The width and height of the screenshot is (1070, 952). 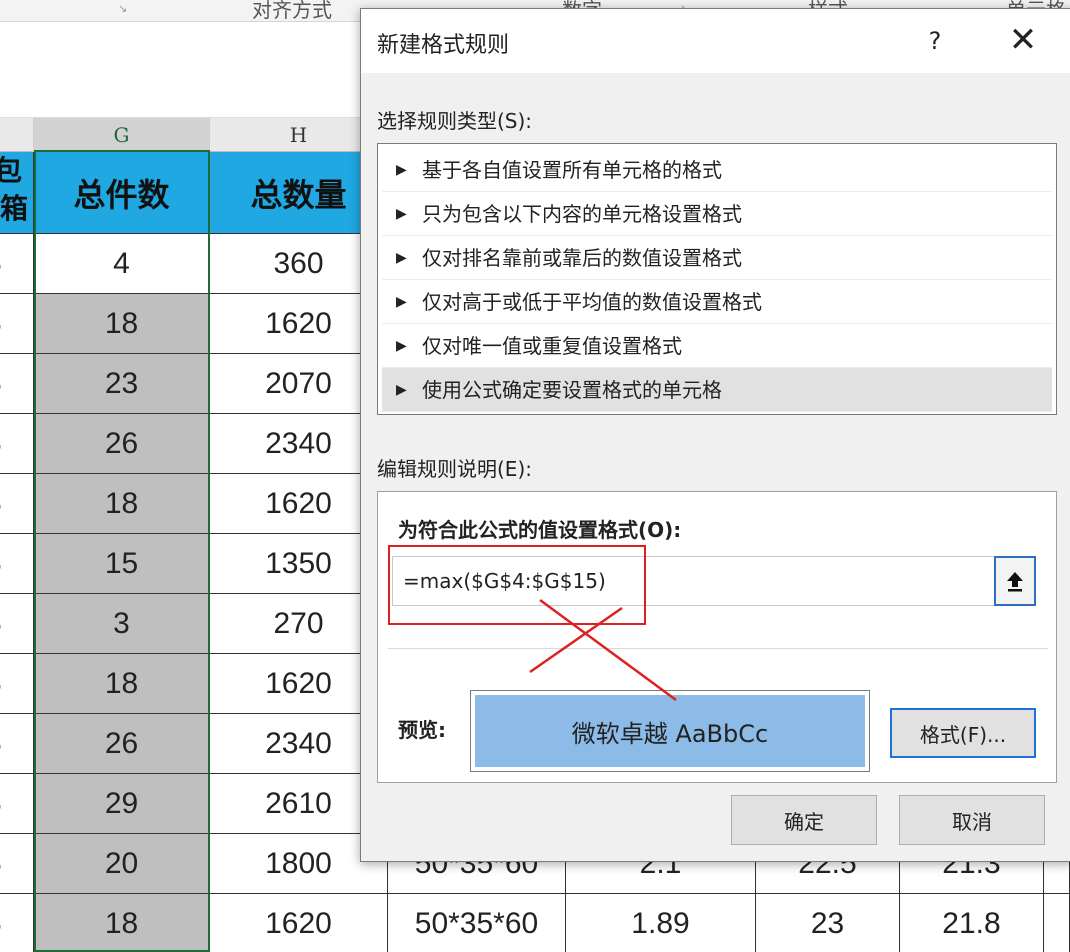 What do you see at coordinates (422, 730) in the screenshot?
I see `preview-label: 预览:` at bounding box center [422, 730].